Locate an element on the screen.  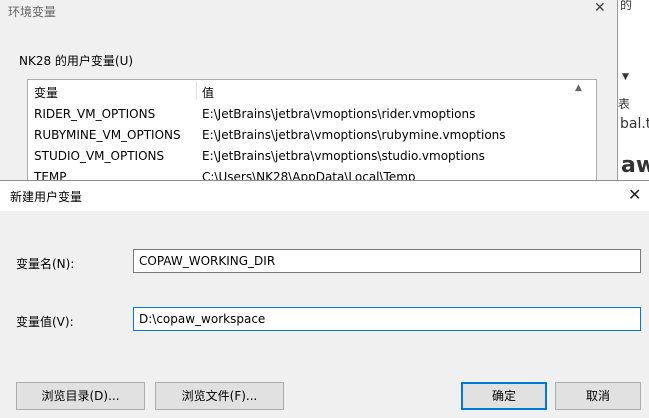
dialog-close-icon: ✕ is located at coordinates (634, 194).